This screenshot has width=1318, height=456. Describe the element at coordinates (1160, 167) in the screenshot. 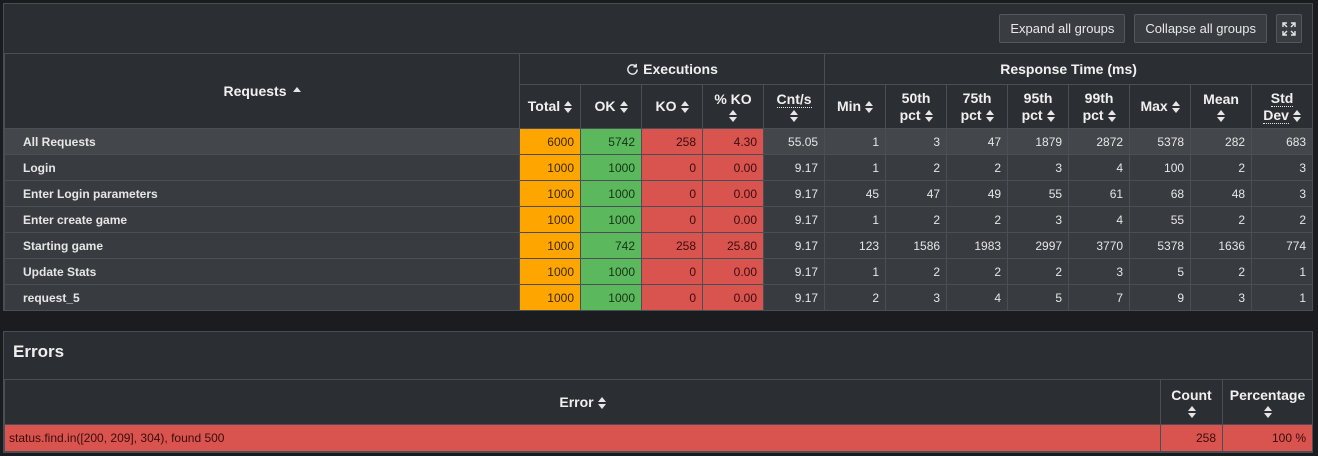

I see `max-cell: 100` at that location.